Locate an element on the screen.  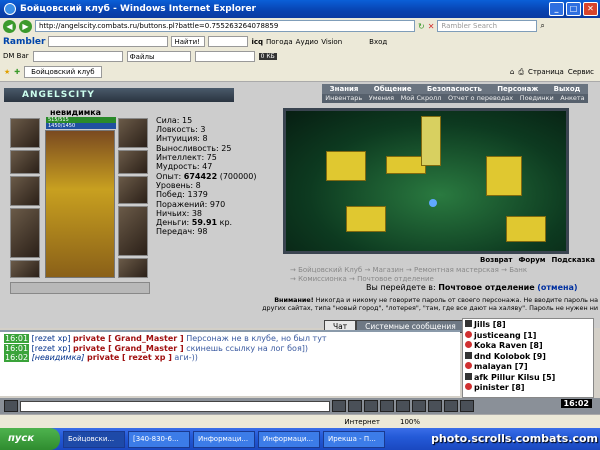
location-club: → Бойцовский Клуб is located at coordinates (326, 270).